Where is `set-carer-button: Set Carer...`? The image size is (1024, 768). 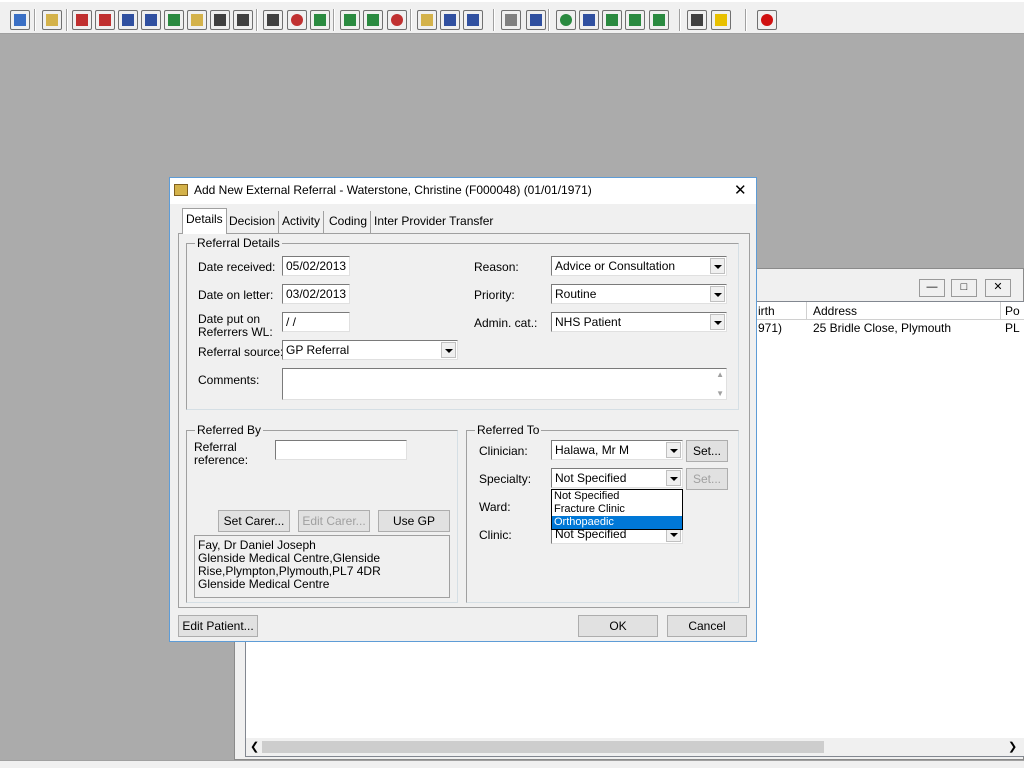 set-carer-button: Set Carer... is located at coordinates (254, 521).